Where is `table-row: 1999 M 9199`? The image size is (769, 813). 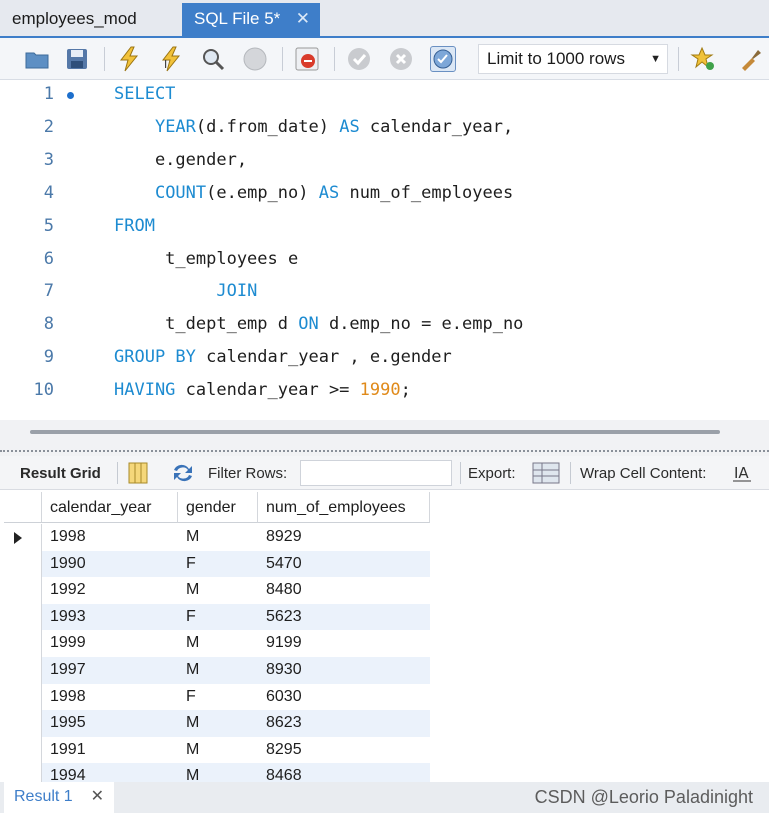 table-row: 1999 M 9199 is located at coordinates (217, 643).